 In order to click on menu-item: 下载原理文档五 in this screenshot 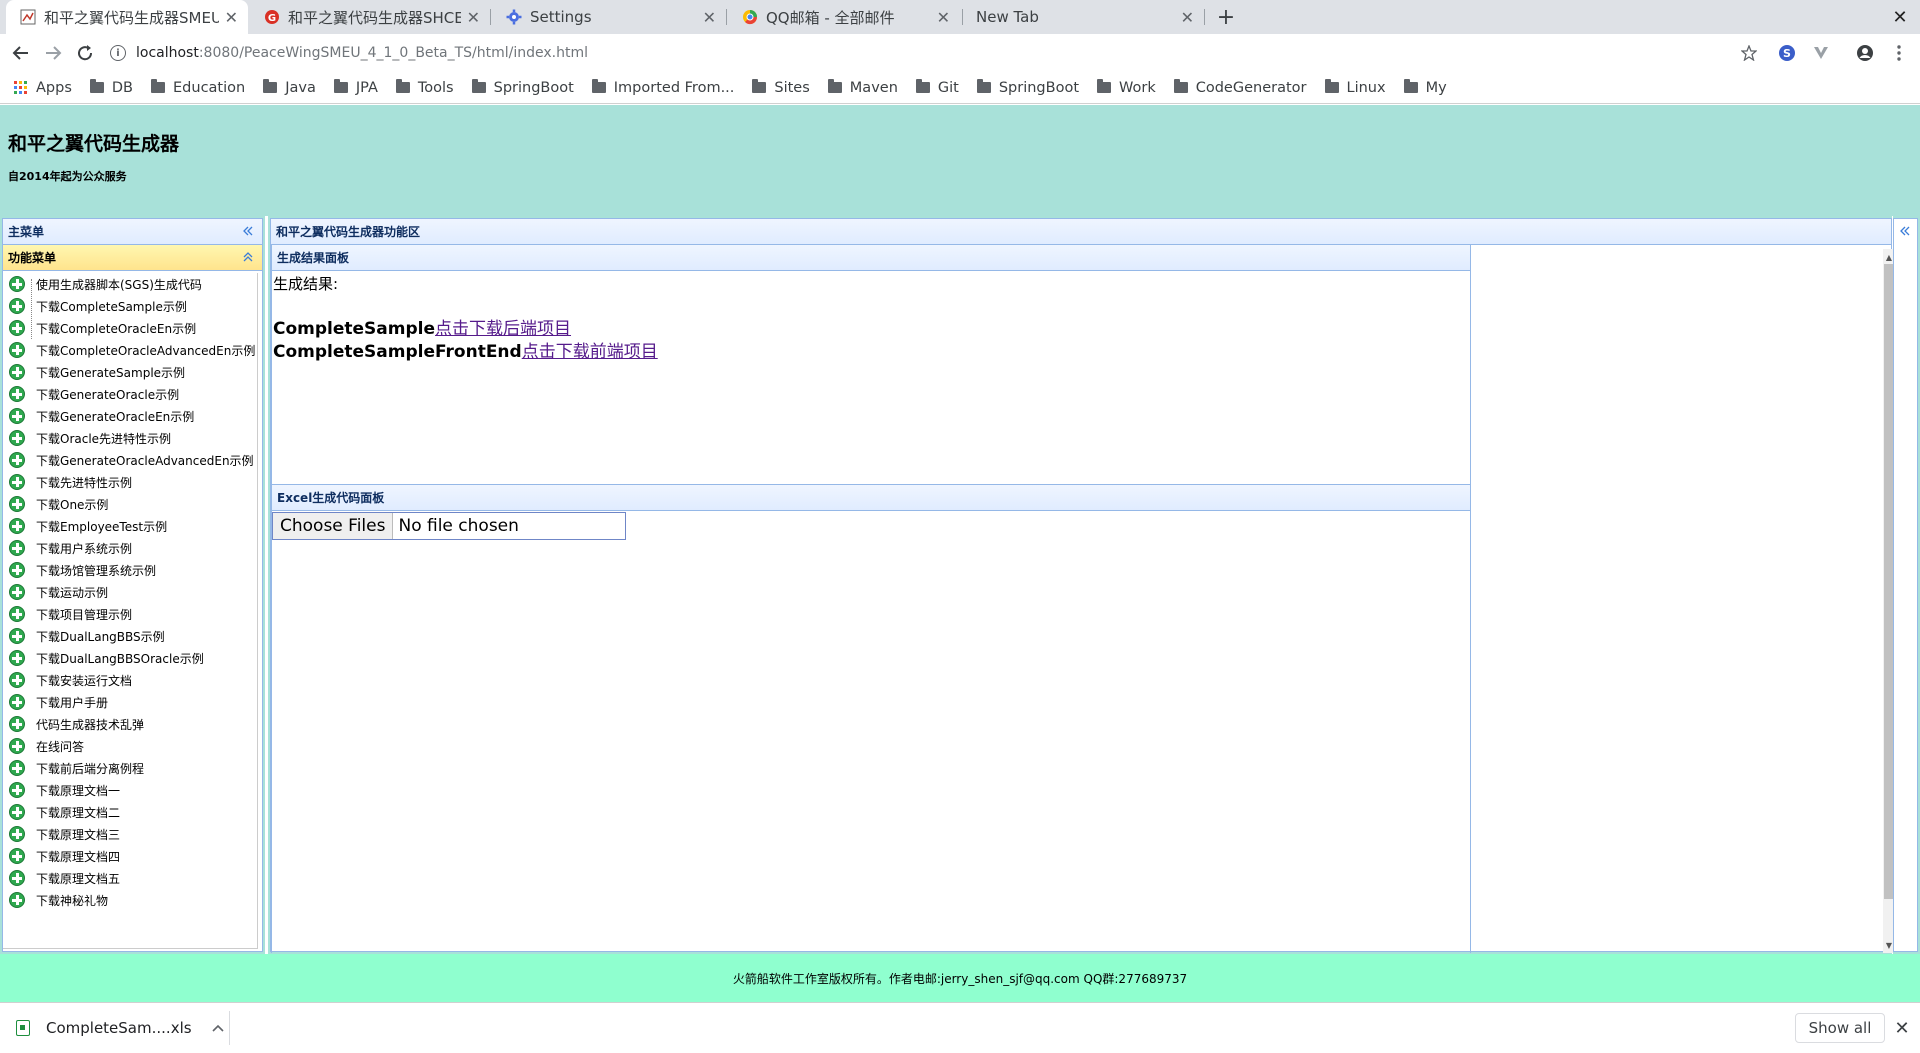, I will do `click(130, 878)`.